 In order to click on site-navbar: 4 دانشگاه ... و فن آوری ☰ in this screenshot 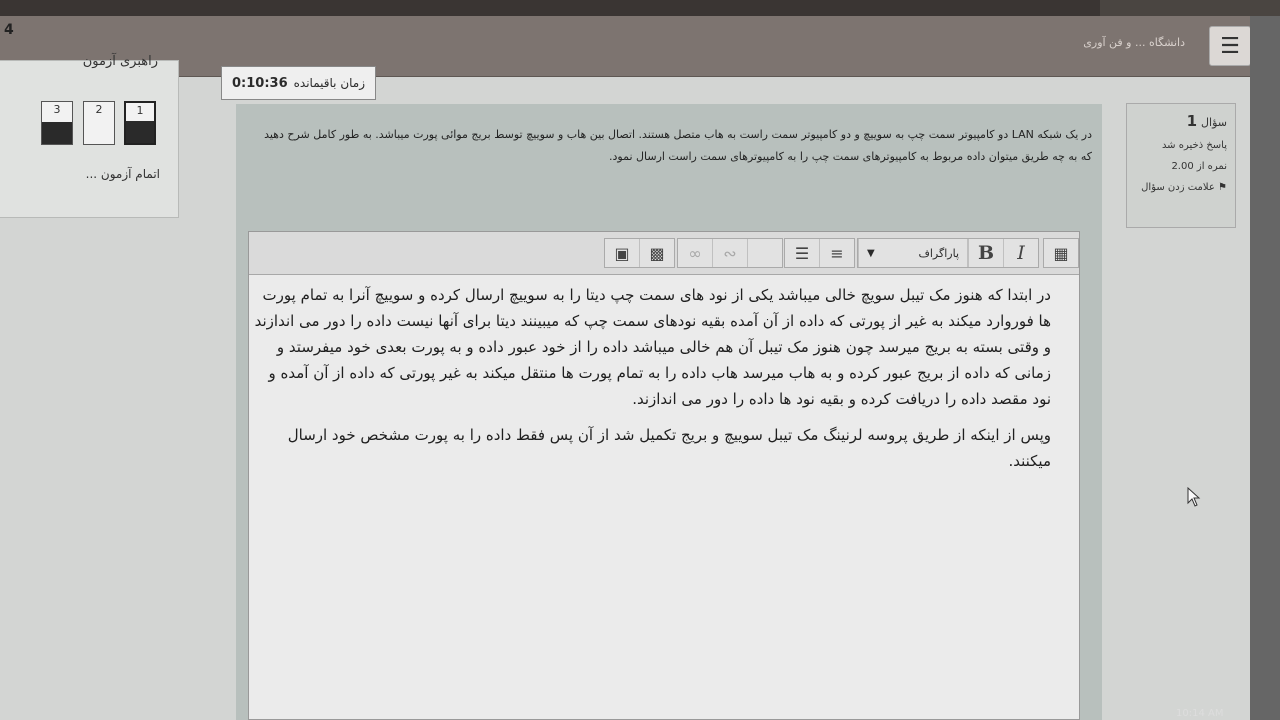, I will do `click(640, 46)`.